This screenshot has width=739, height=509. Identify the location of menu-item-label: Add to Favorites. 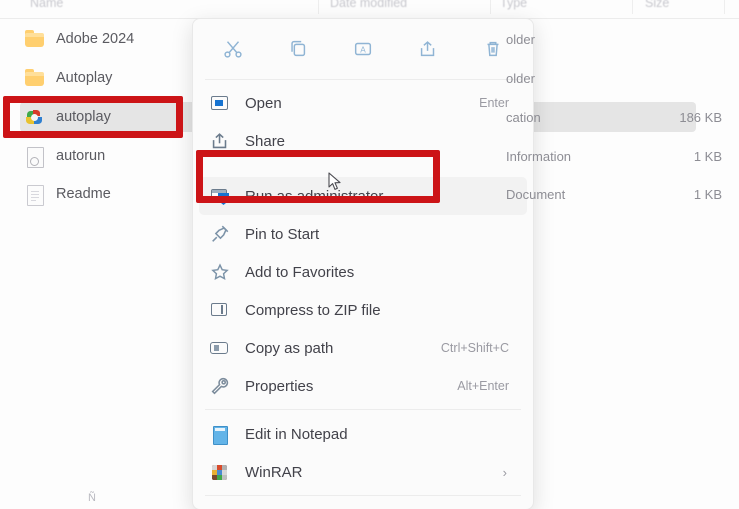
(300, 272).